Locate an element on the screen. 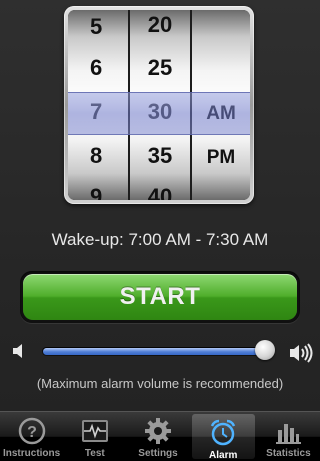 The image size is (320, 461). period-item-selected: AM is located at coordinates (221, 113).